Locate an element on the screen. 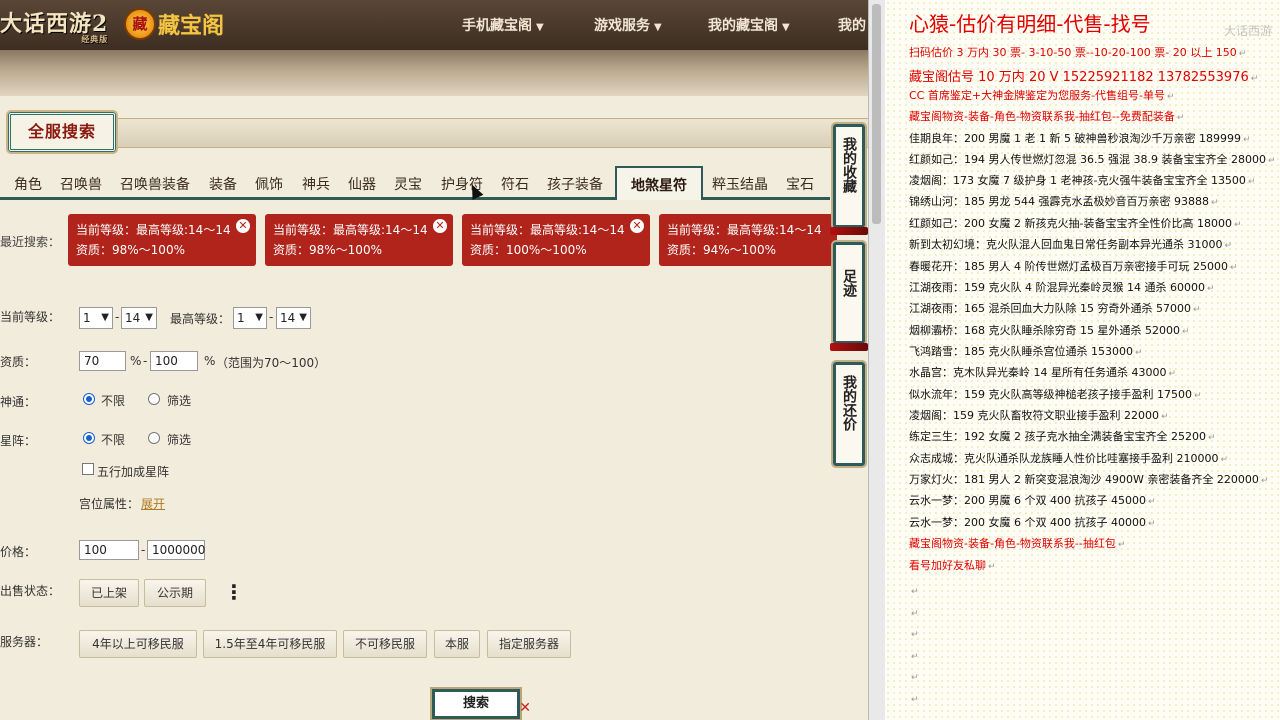 The image size is (1280, 720). status-public-button: 公示期 is located at coordinates (175, 593).